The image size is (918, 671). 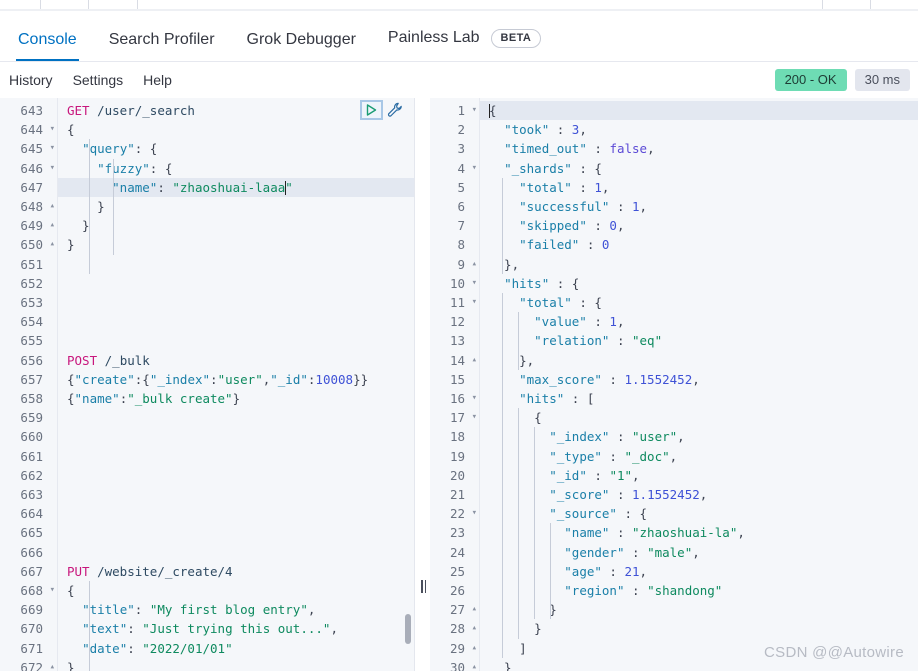 What do you see at coordinates (236, 148) in the screenshot?
I see `code-line: "query": {` at bounding box center [236, 148].